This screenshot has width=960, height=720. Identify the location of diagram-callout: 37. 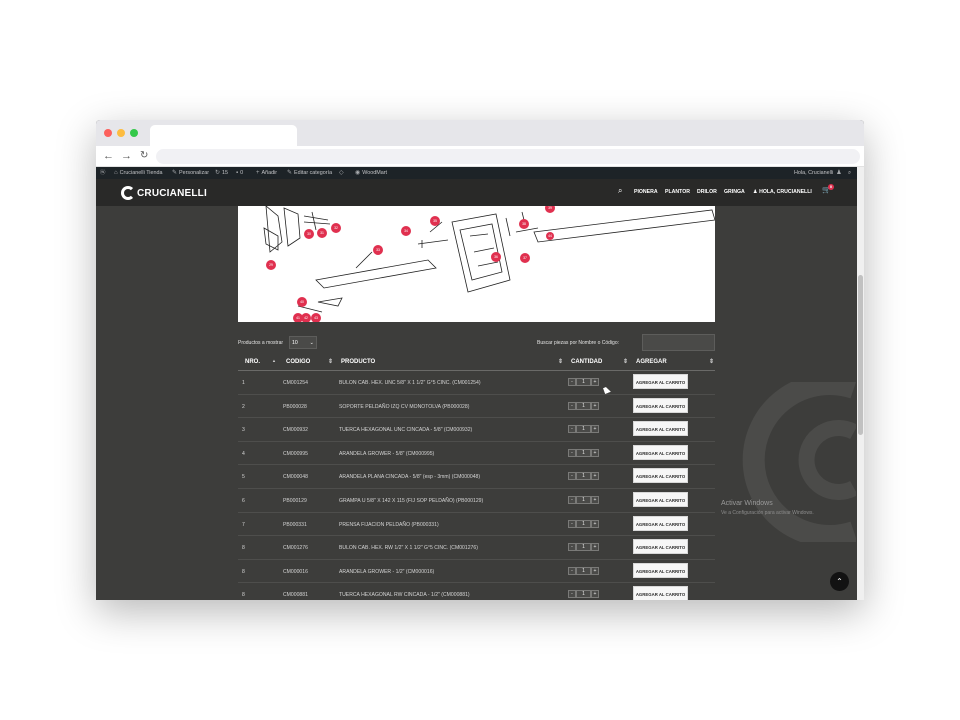
(525, 258).